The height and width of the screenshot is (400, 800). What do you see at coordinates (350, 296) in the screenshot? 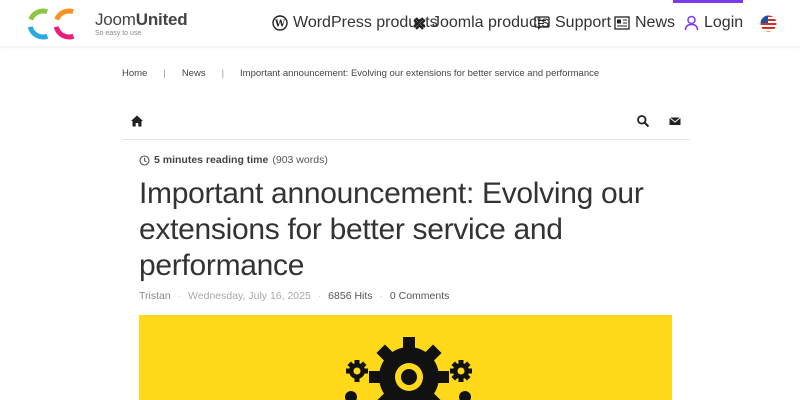
I see `article-hits: 6856 Hits` at bounding box center [350, 296].